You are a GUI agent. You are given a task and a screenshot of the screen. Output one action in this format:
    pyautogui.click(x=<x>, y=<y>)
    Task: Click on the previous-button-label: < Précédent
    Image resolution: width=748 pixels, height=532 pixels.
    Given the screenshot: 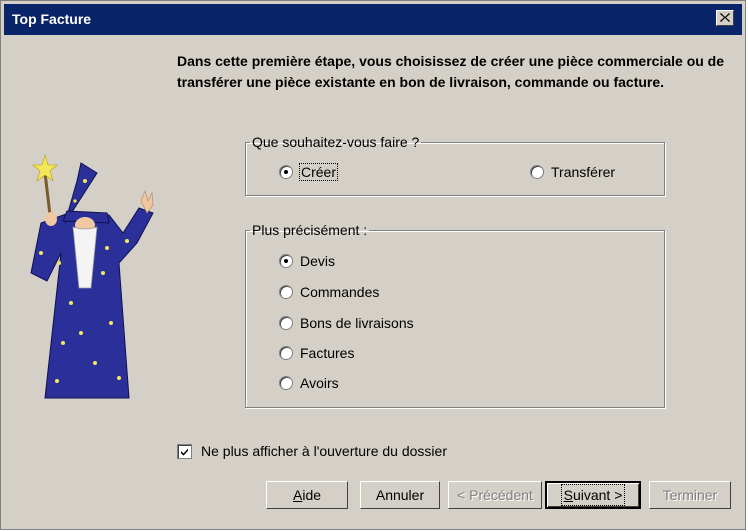 What is the action you would take?
    pyautogui.click(x=495, y=495)
    